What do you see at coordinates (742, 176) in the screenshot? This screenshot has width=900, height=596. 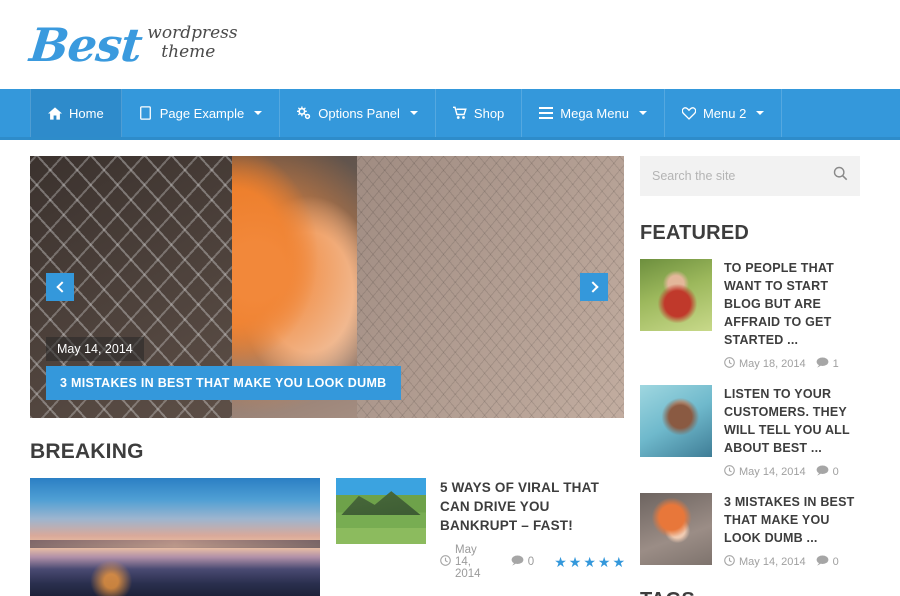 I see `search-input` at bounding box center [742, 176].